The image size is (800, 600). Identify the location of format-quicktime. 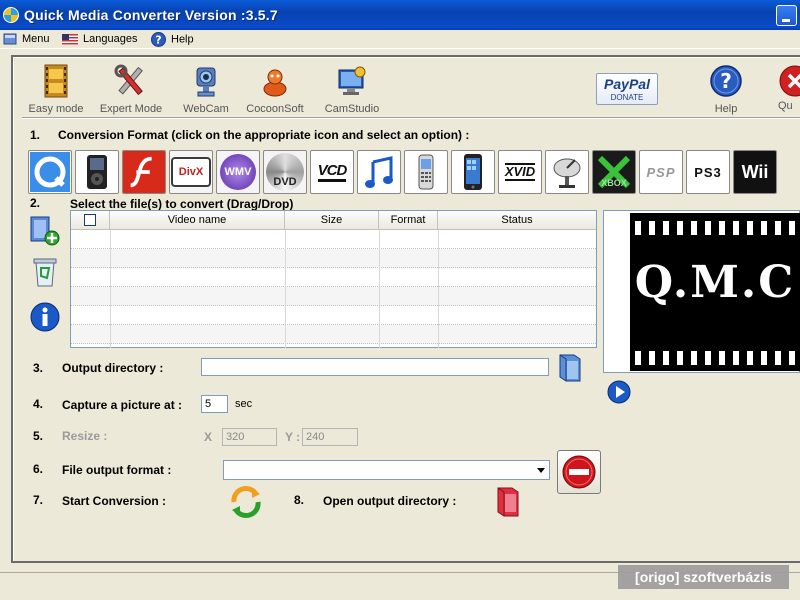
(50, 172).